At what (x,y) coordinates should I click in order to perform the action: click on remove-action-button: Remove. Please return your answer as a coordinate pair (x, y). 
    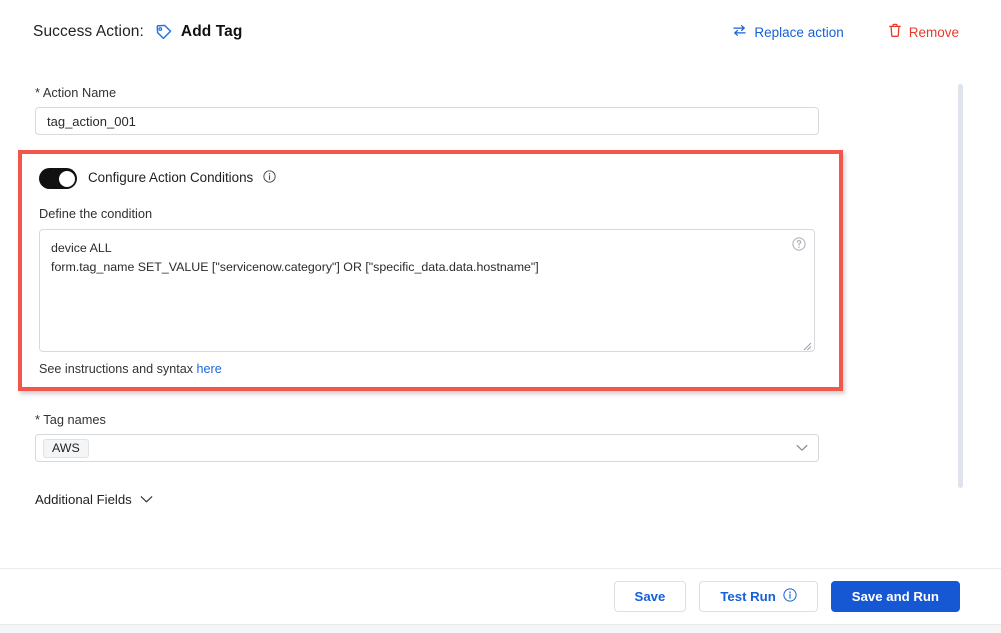
    Looking at the image, I should click on (923, 32).